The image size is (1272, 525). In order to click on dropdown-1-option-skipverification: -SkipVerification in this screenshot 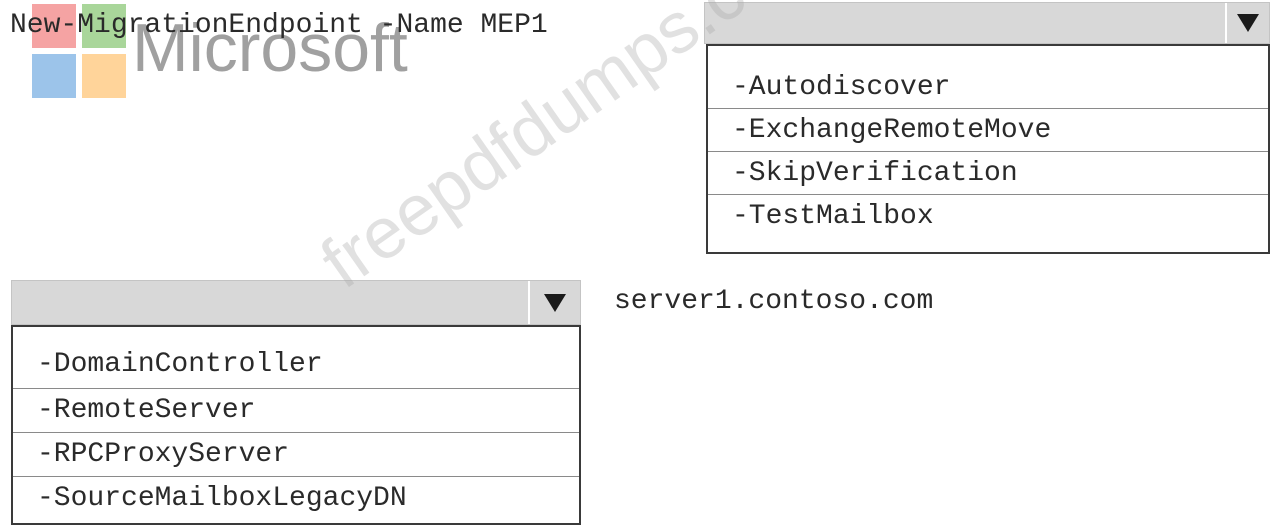, I will do `click(988, 173)`.